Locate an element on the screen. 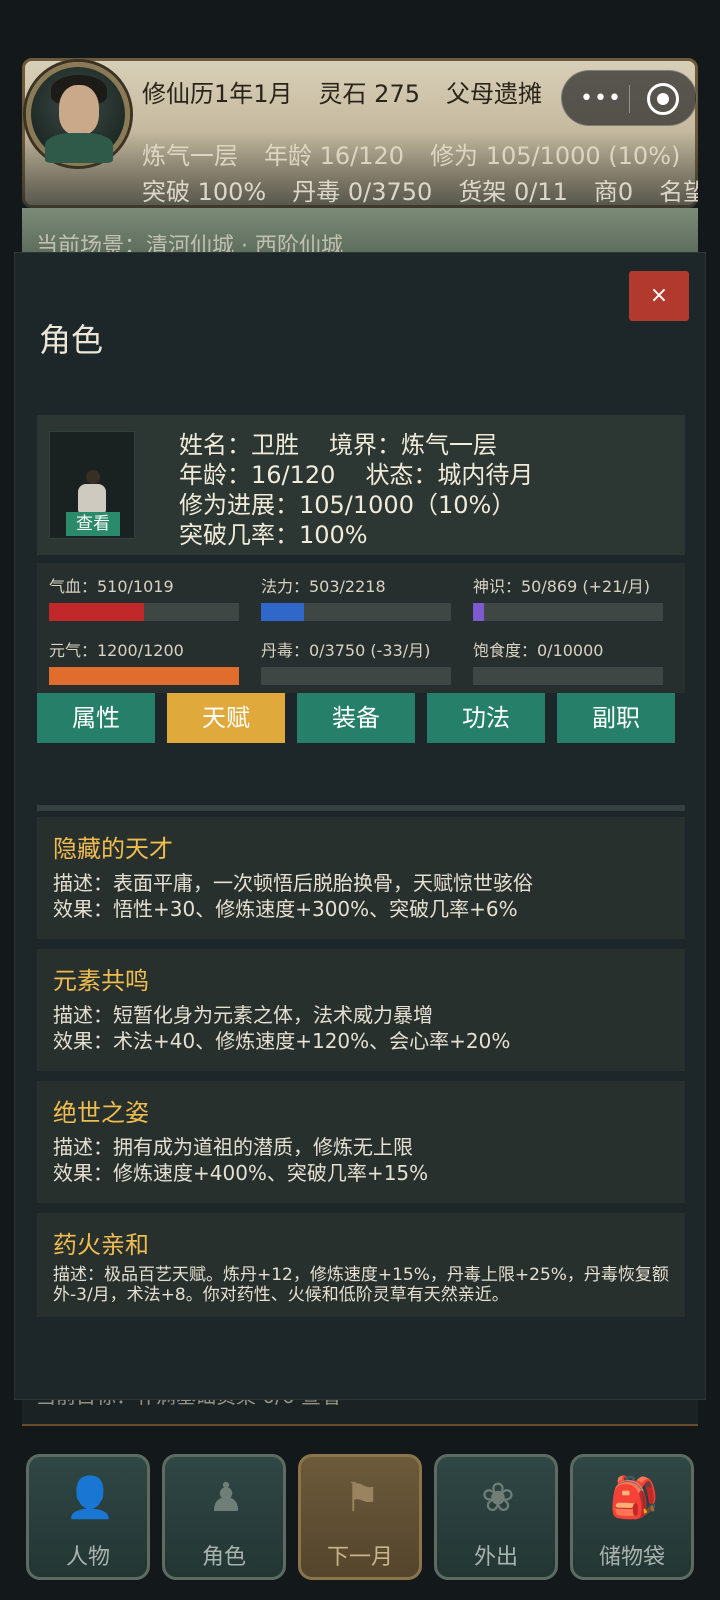 This screenshot has width=720, height=1600. talent-effect: 效果：悟性+30、修炼速度+300%、突破几率+6% is located at coordinates (285, 909).